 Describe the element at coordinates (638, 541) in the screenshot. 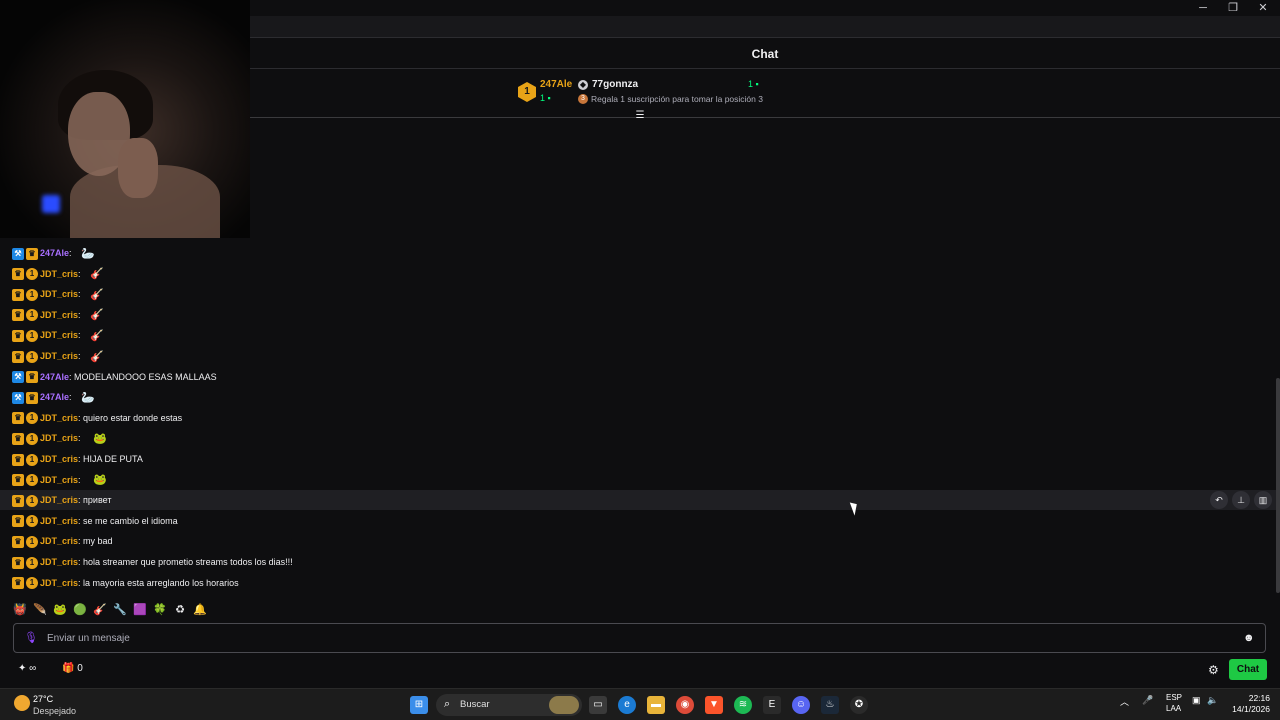

I see `chat-message-row: ♛ 1 JDT_cris: my bad` at that location.